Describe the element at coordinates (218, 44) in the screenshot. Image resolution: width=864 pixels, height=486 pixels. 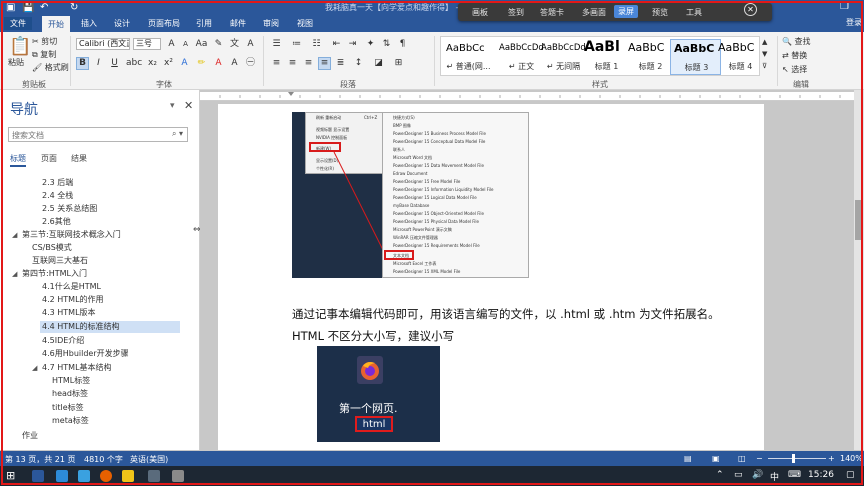
I see `clear-format-icon: ✎` at that location.